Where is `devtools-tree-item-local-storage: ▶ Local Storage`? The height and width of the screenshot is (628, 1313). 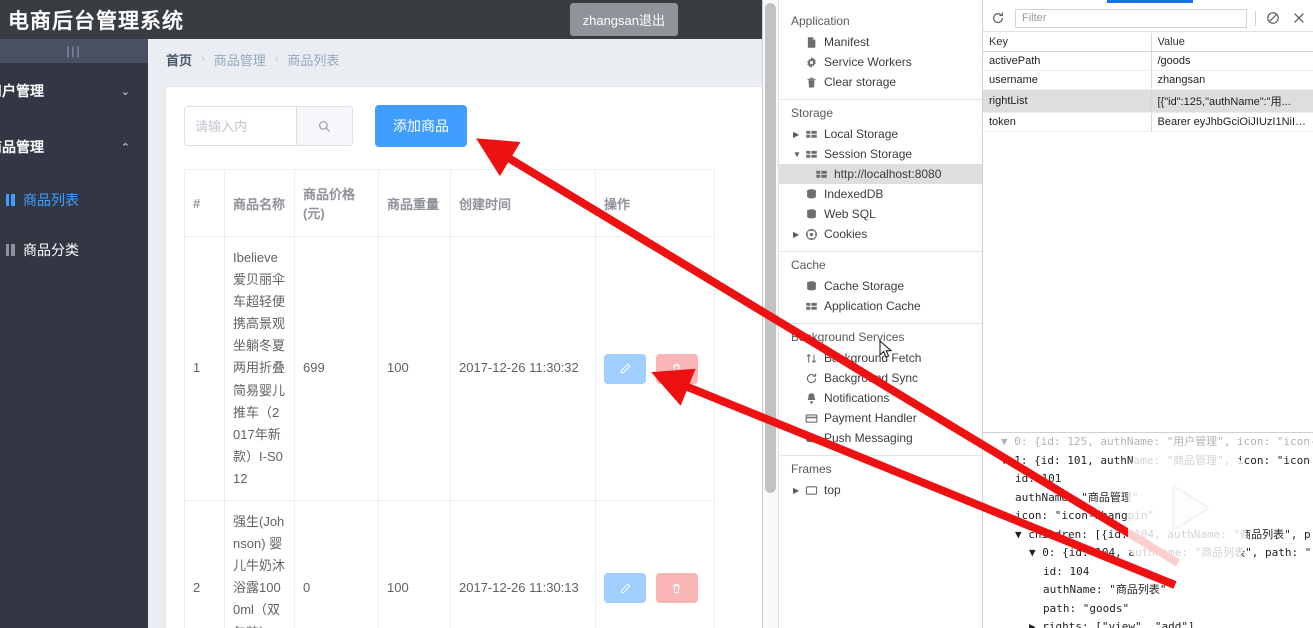 devtools-tree-item-local-storage: ▶ Local Storage is located at coordinates (880, 134).